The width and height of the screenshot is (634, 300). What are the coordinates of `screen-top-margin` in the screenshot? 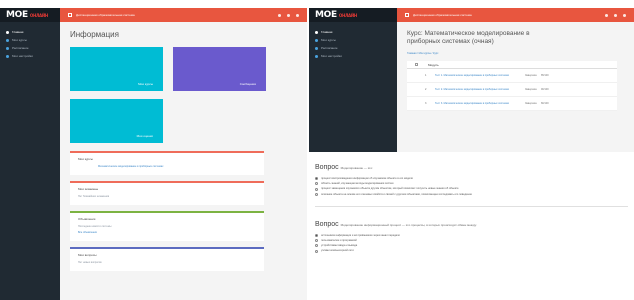 It's located at (317, 4).